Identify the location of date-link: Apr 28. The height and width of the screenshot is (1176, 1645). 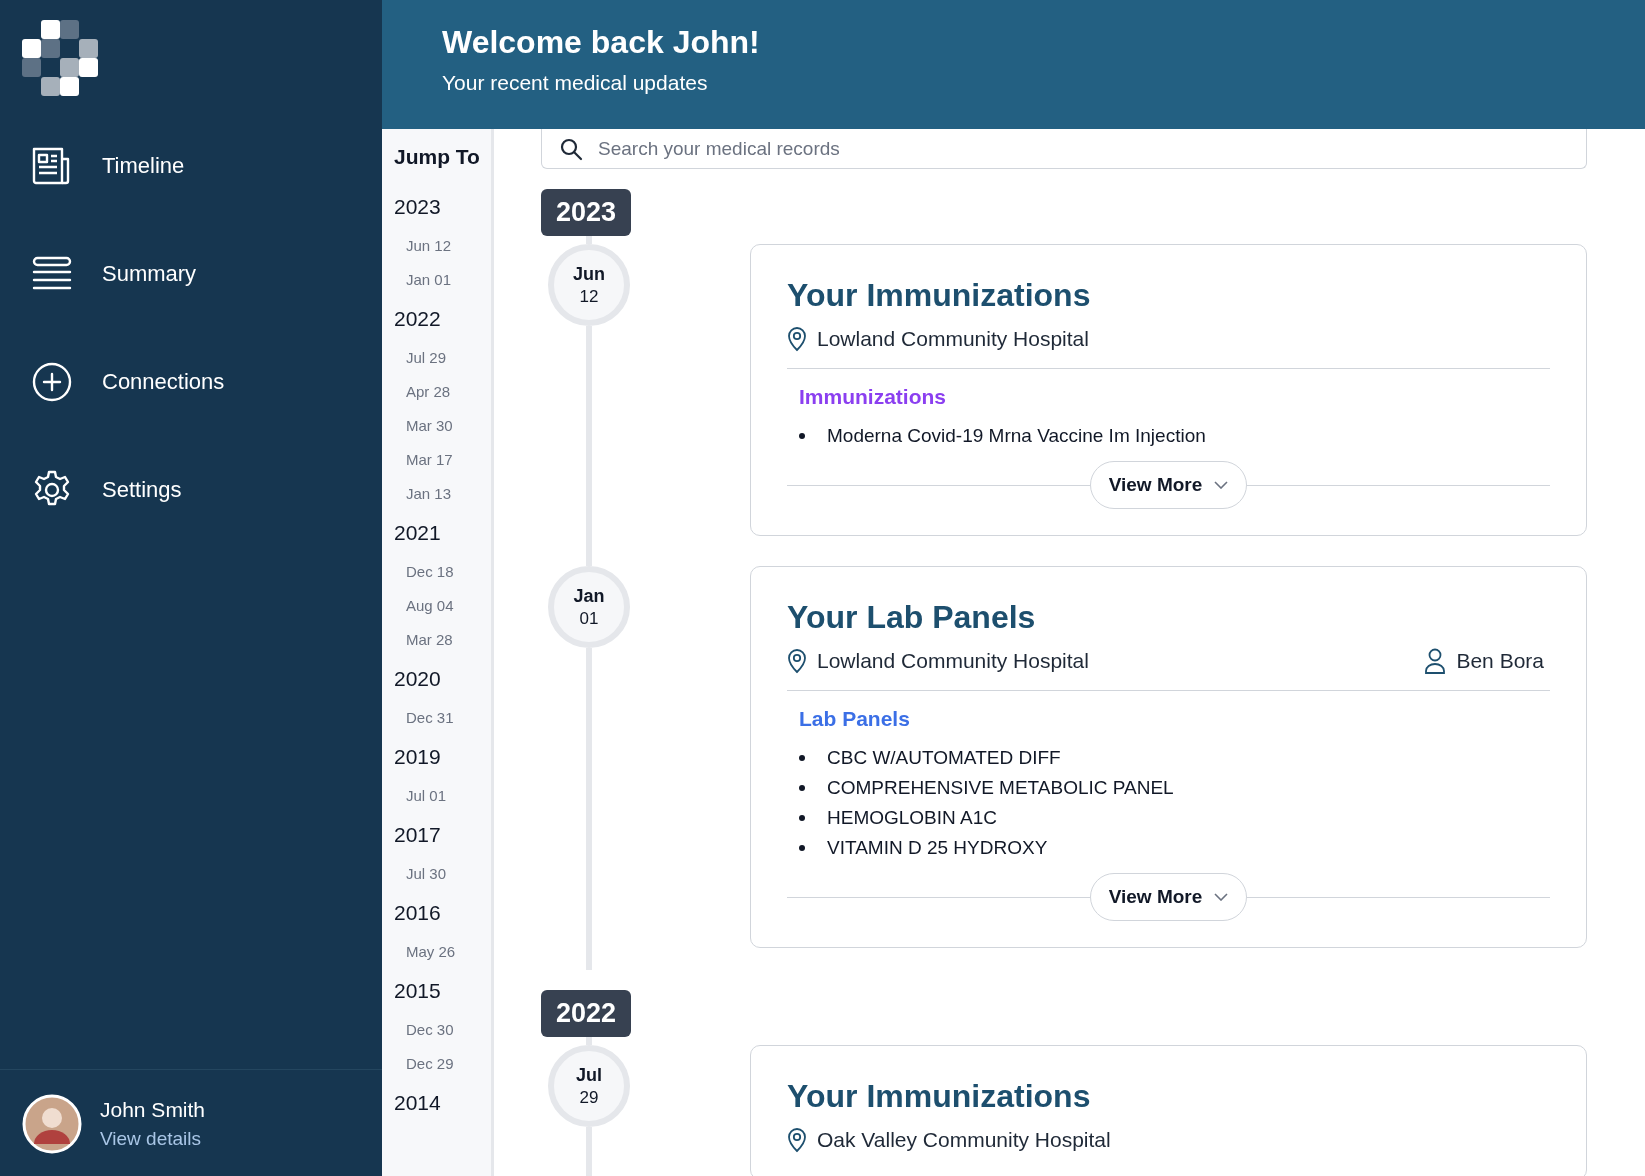
(422, 392).